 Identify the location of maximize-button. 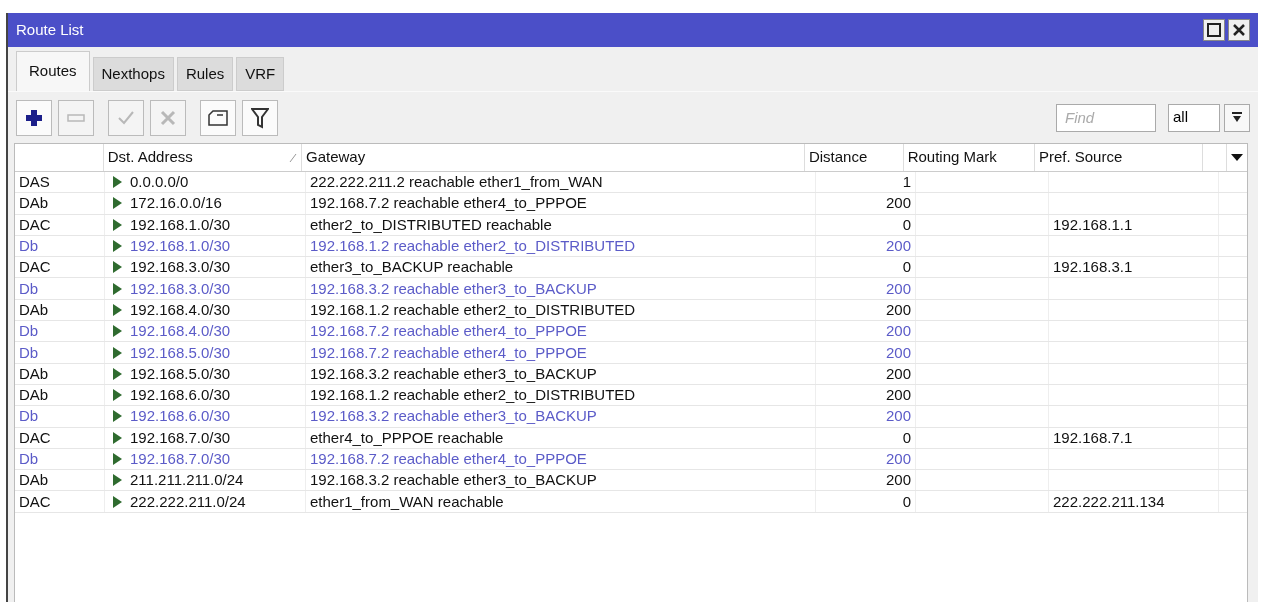
(1214, 30).